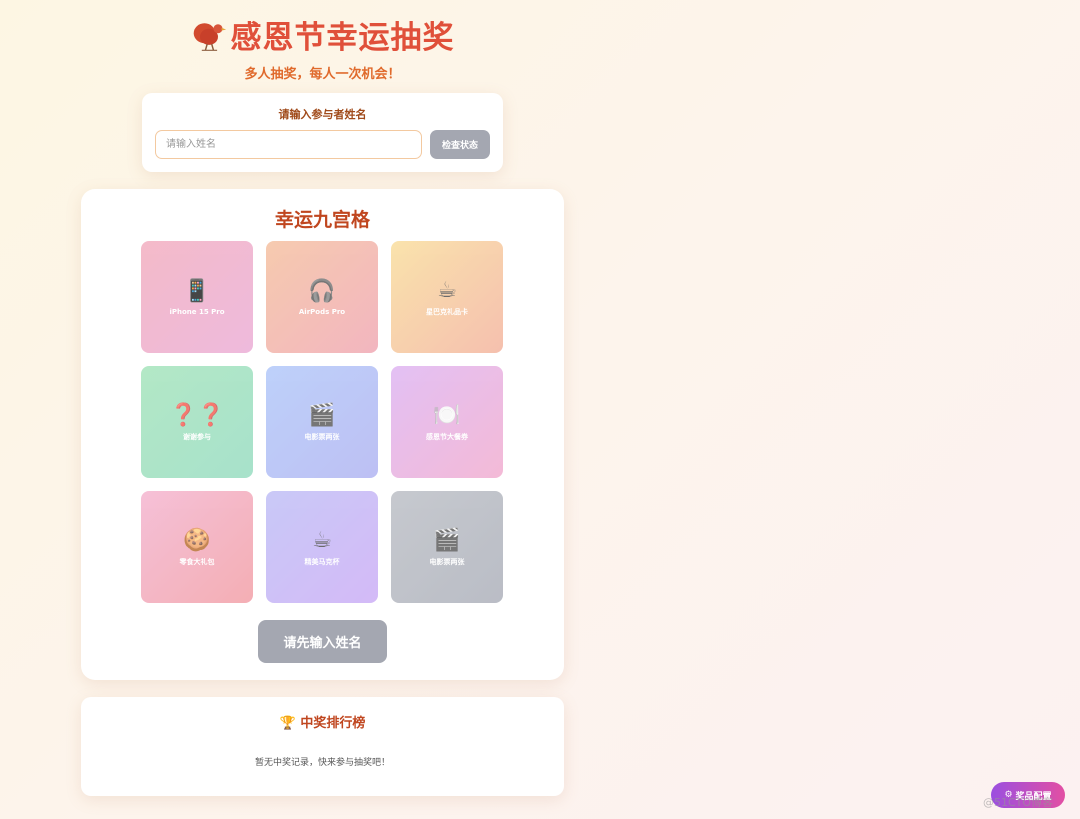 Image resolution: width=1080 pixels, height=819 pixels. Describe the element at coordinates (1018, 802) in the screenshot. I see `watermark: @51CTO博客` at that location.